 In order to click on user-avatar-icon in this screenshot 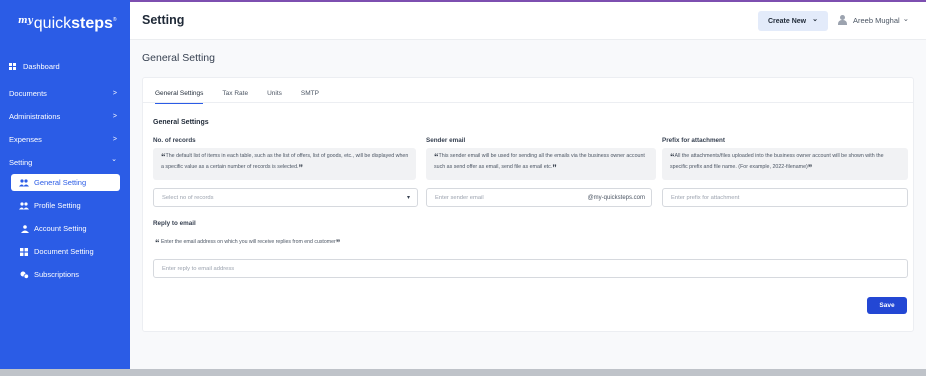, I will do `click(842, 20)`.